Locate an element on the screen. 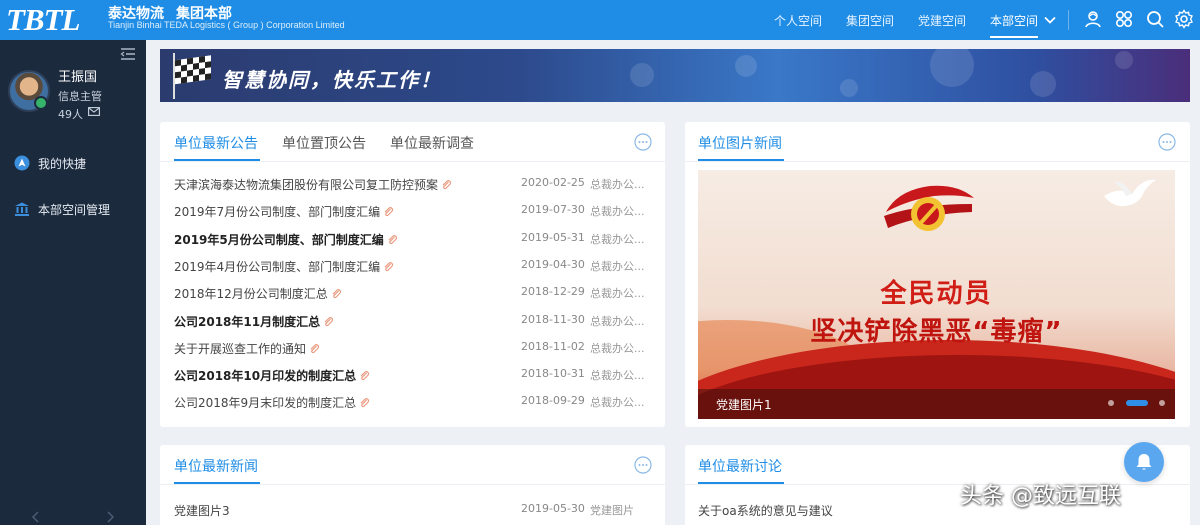 The image size is (1200, 525). announcement-title-text: 公司2018年11月制度汇总 is located at coordinates (247, 321).